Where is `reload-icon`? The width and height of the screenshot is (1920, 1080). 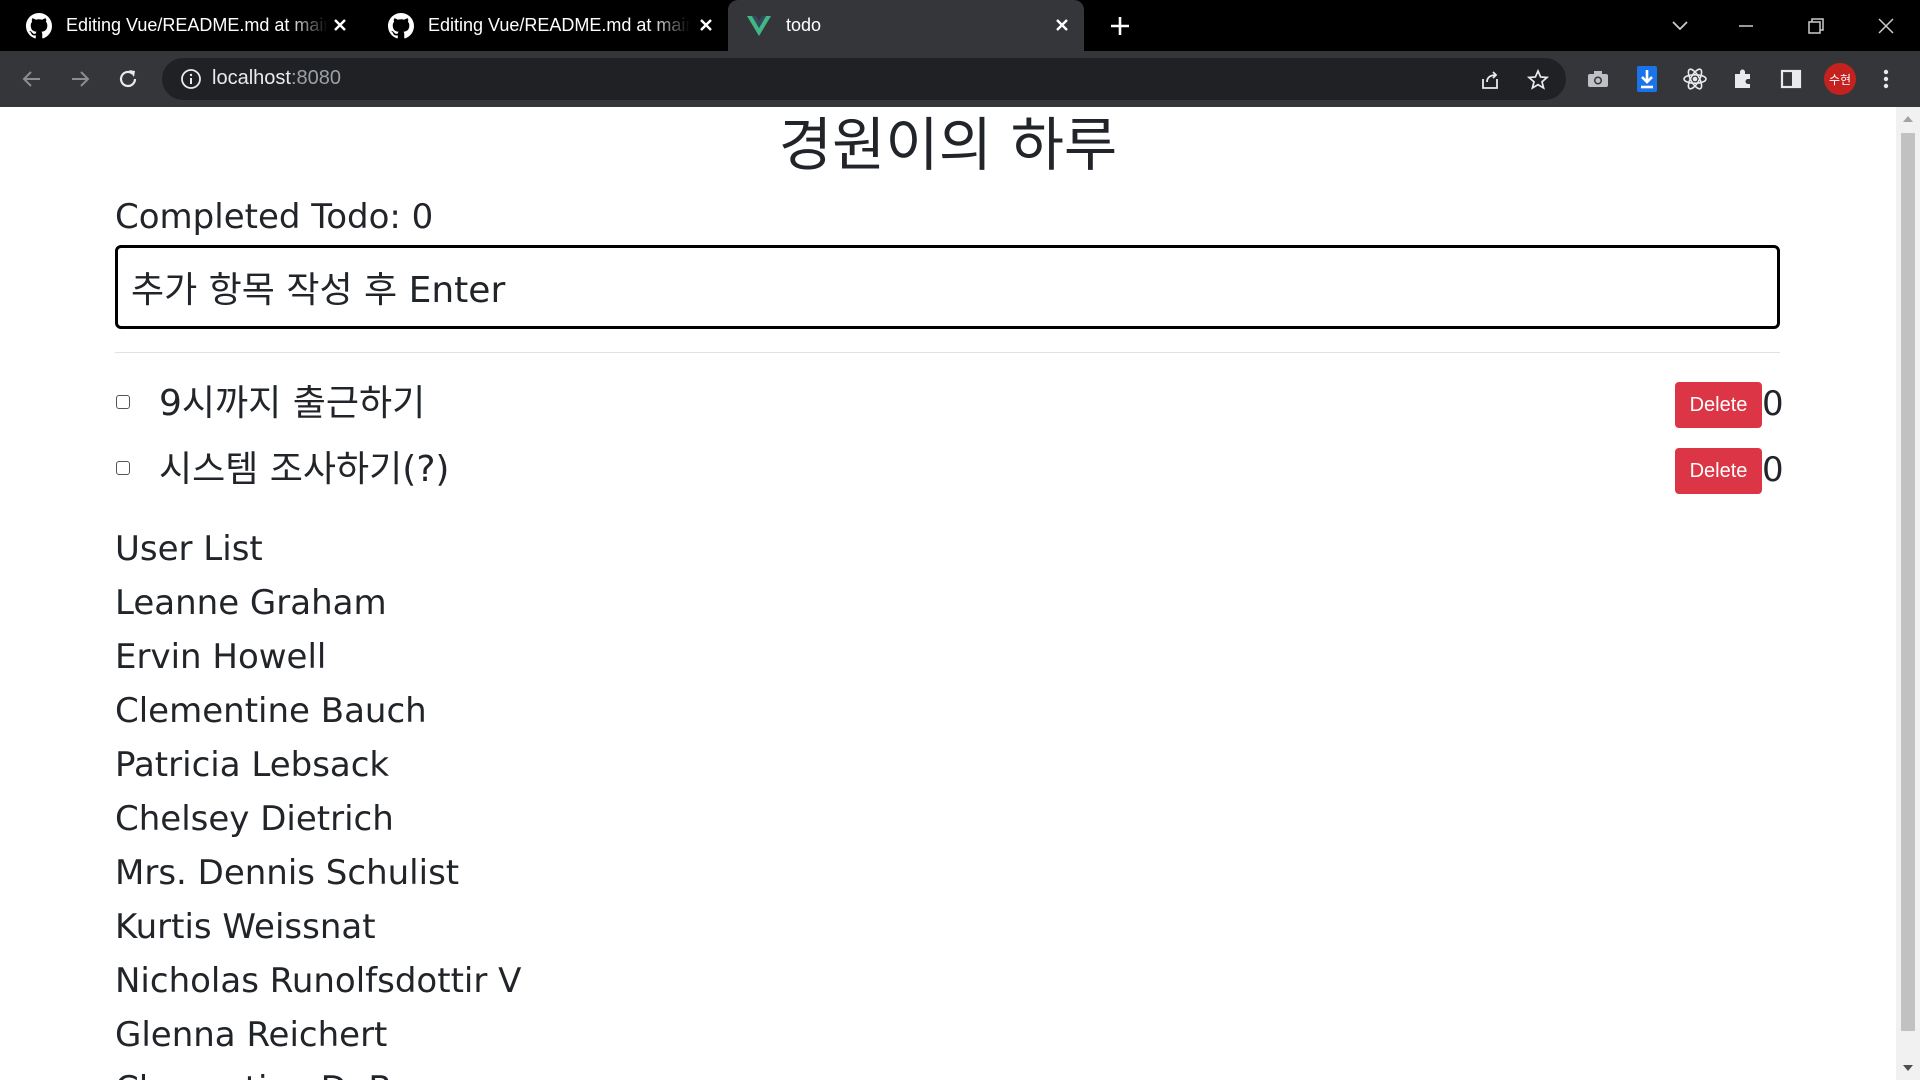
reload-icon is located at coordinates (128, 79).